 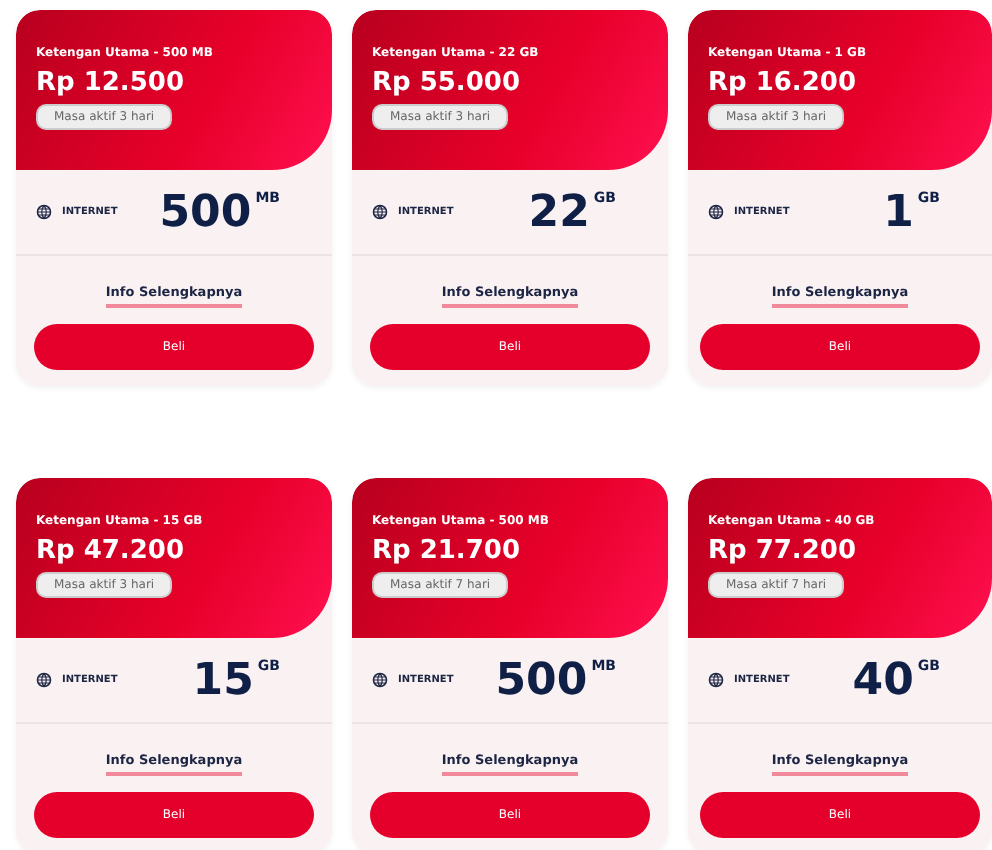 What do you see at coordinates (898, 212) in the screenshot?
I see `quota-amount: 1` at bounding box center [898, 212].